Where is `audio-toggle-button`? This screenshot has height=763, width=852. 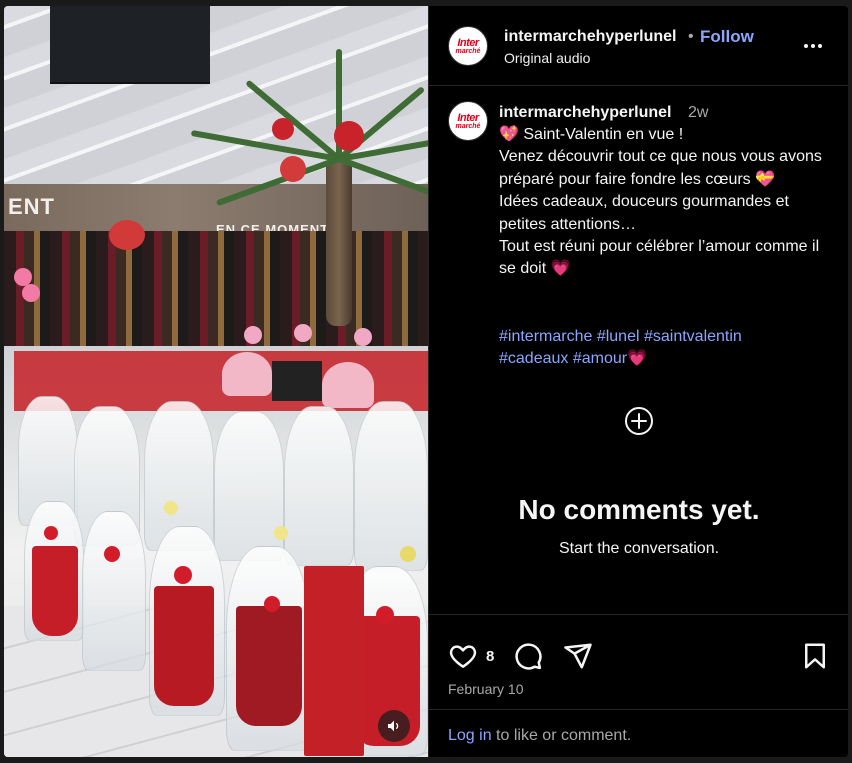 audio-toggle-button is located at coordinates (394, 726).